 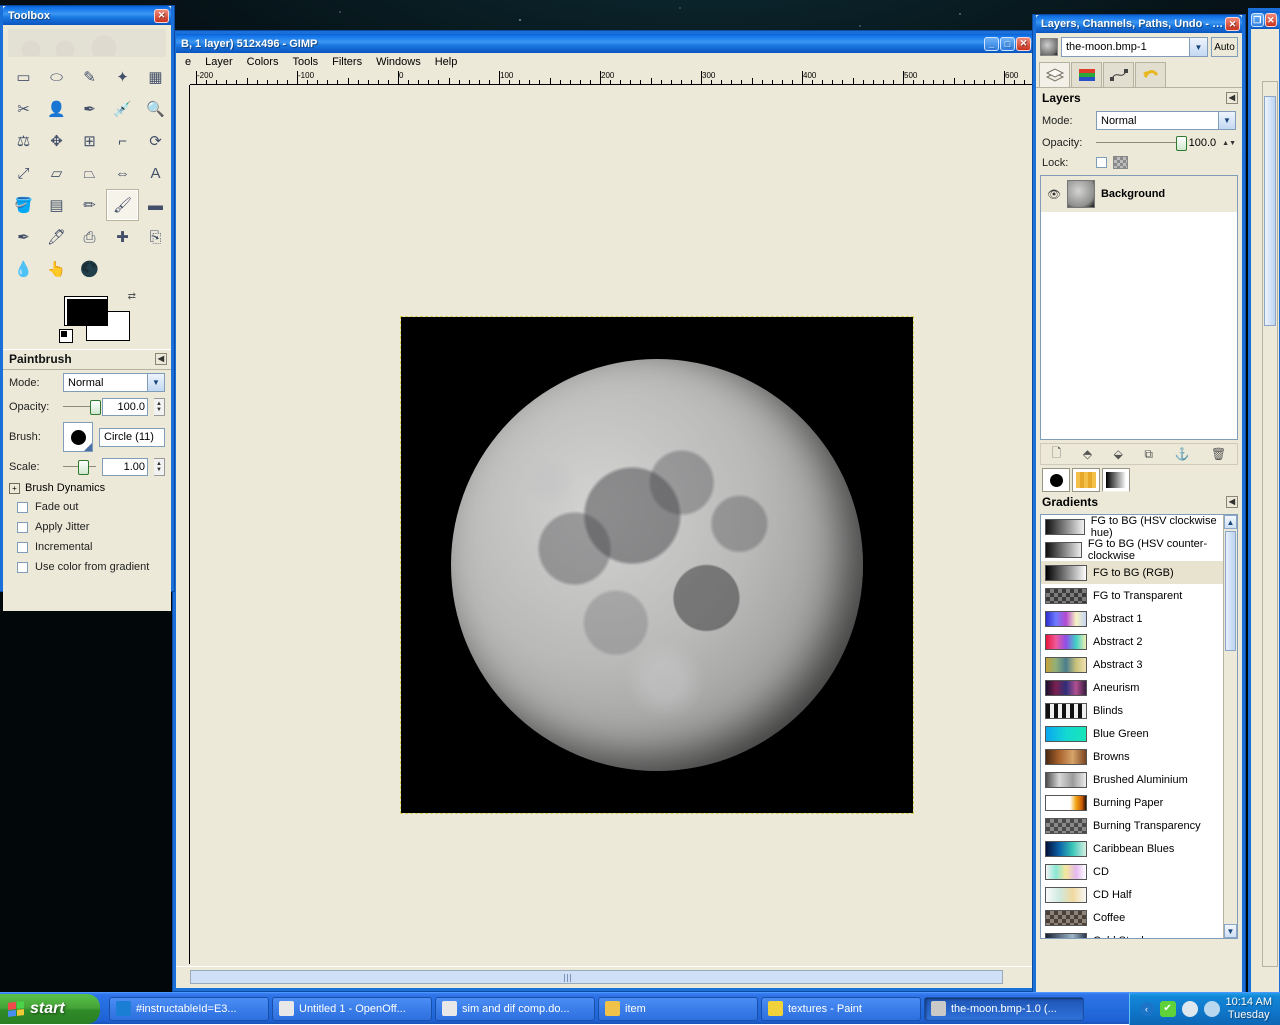 I want to click on blend-gradient-tool: ▤, so click(x=56, y=205).